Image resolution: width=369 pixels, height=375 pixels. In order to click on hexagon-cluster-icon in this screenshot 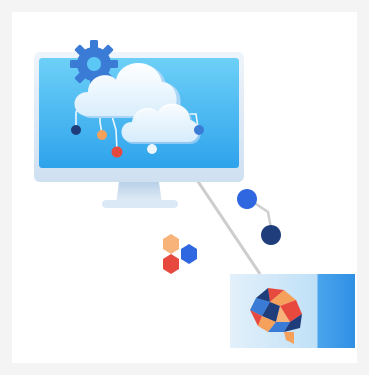, I will do `click(180, 254)`.